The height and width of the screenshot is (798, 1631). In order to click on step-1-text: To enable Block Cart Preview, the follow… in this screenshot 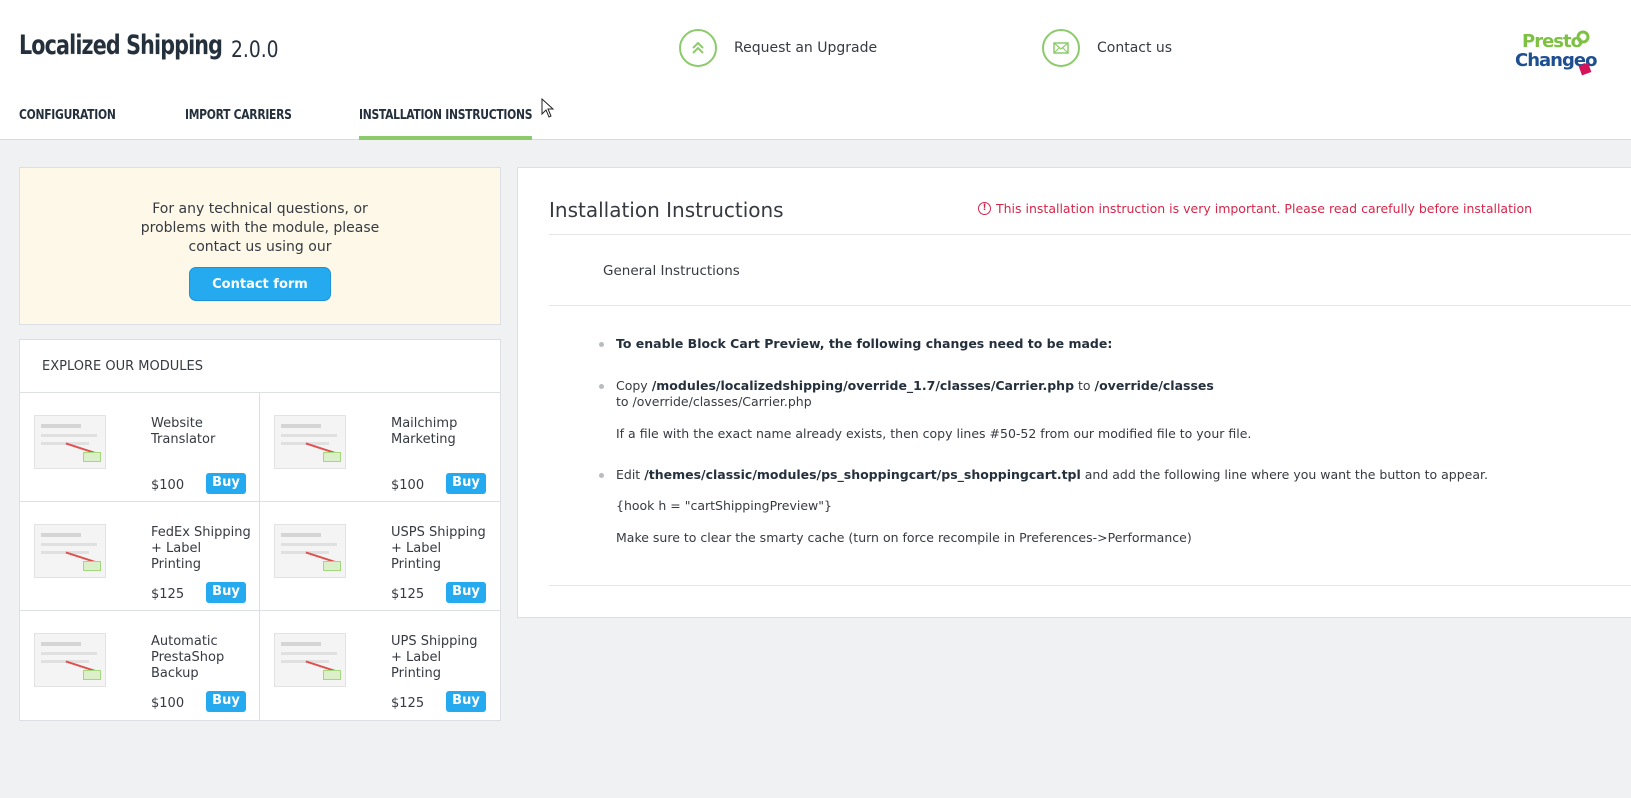, I will do `click(864, 343)`.